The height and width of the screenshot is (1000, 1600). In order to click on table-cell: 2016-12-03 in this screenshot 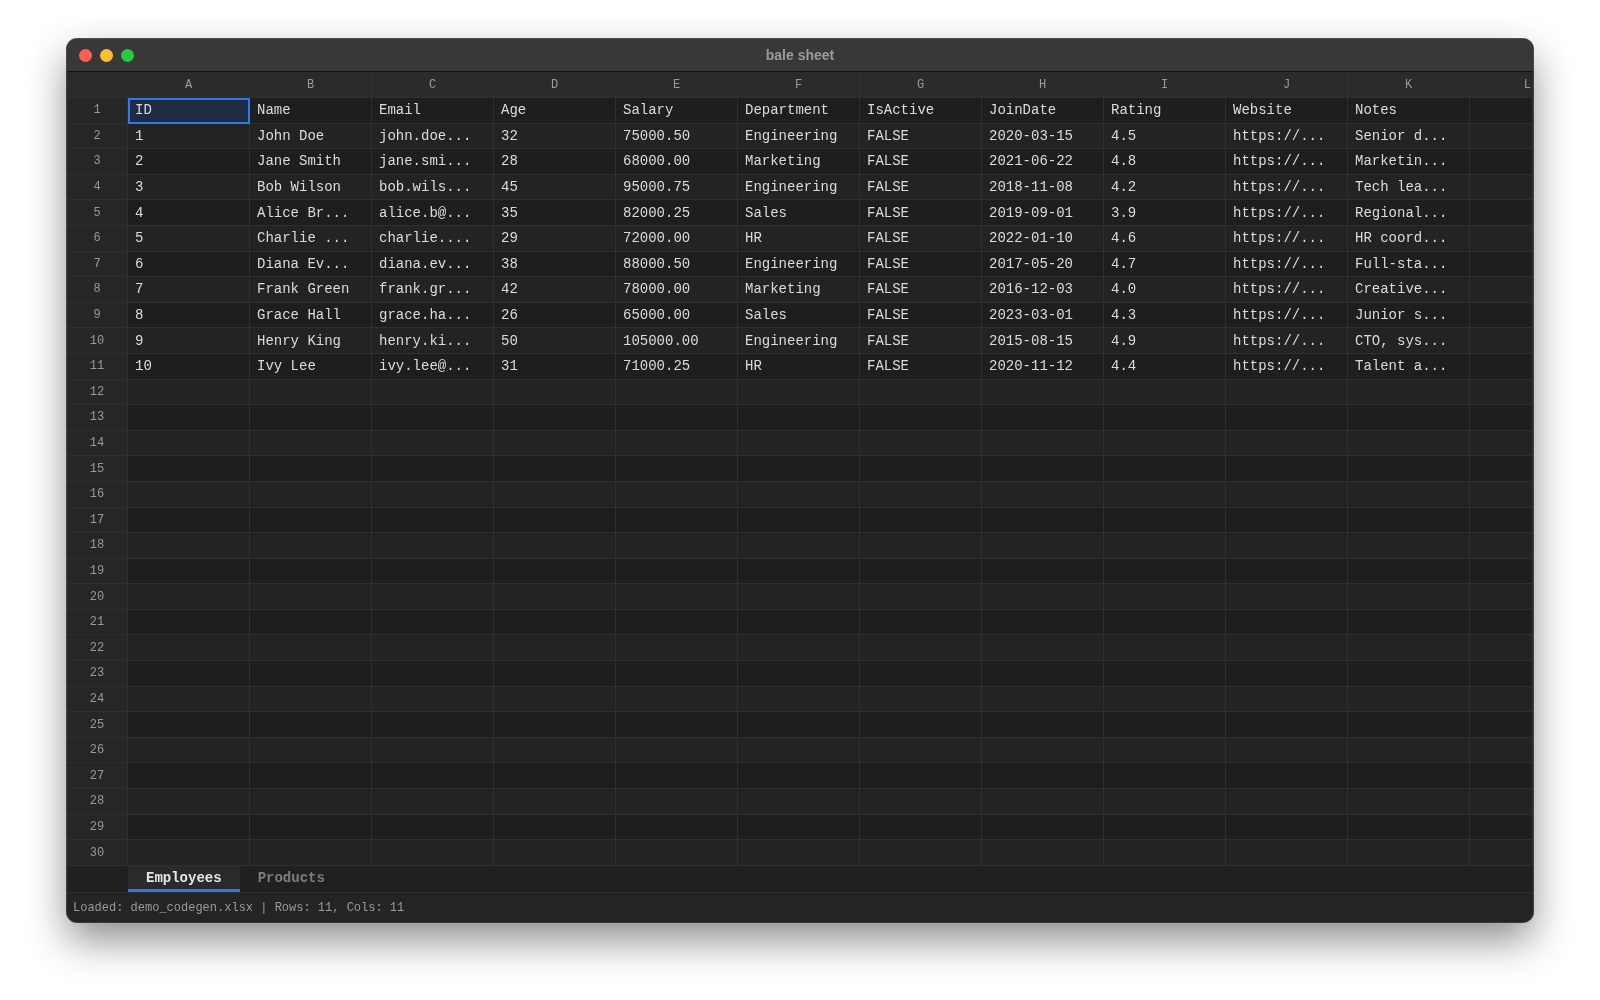, I will do `click(1043, 290)`.